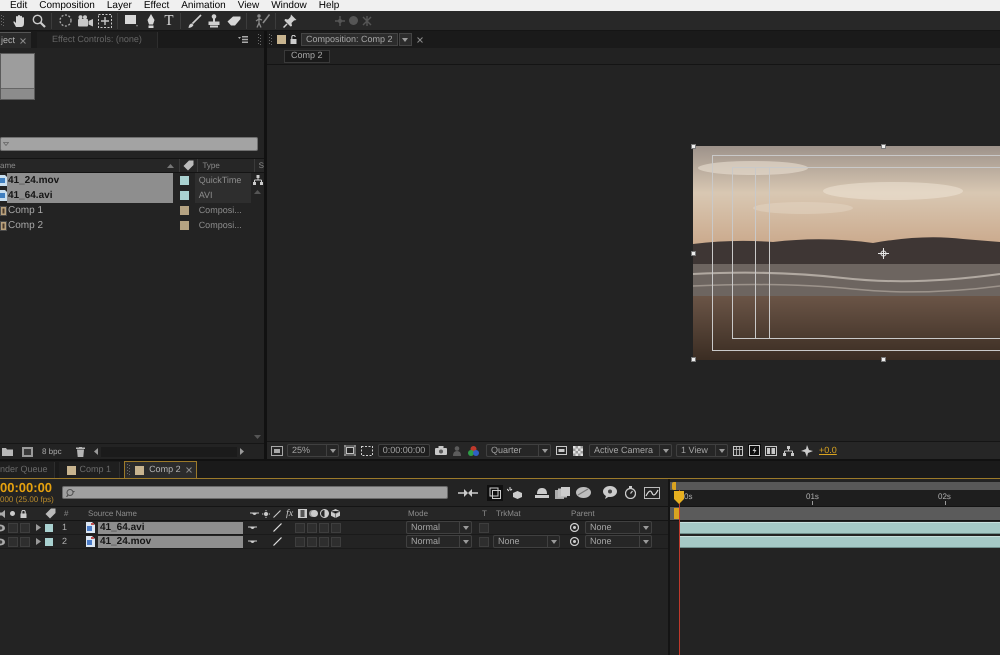 Image resolution: width=1000 pixels, height=655 pixels. What do you see at coordinates (105, 21) in the screenshot?
I see `dashed-square-icon` at bounding box center [105, 21].